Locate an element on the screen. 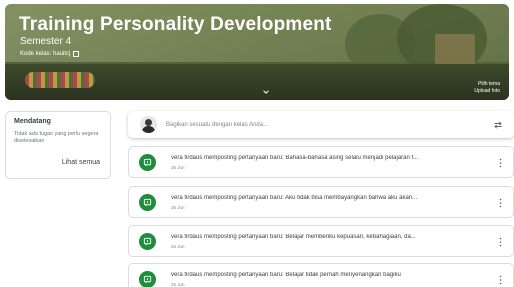 The width and height of the screenshot is (514, 287). avatar is located at coordinates (148, 124).